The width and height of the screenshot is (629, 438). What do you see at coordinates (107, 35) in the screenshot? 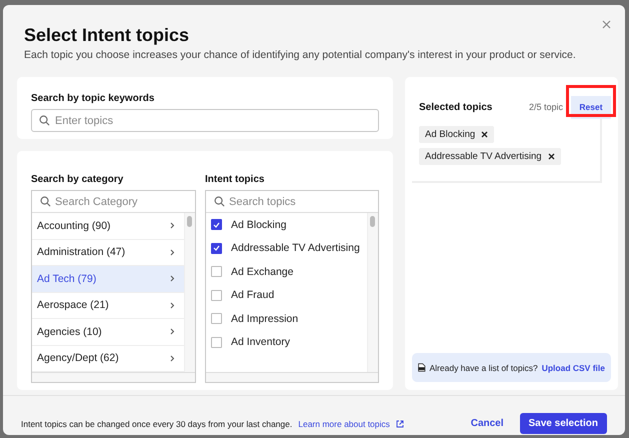
I see `dialog-title: Select Intent topics` at bounding box center [107, 35].